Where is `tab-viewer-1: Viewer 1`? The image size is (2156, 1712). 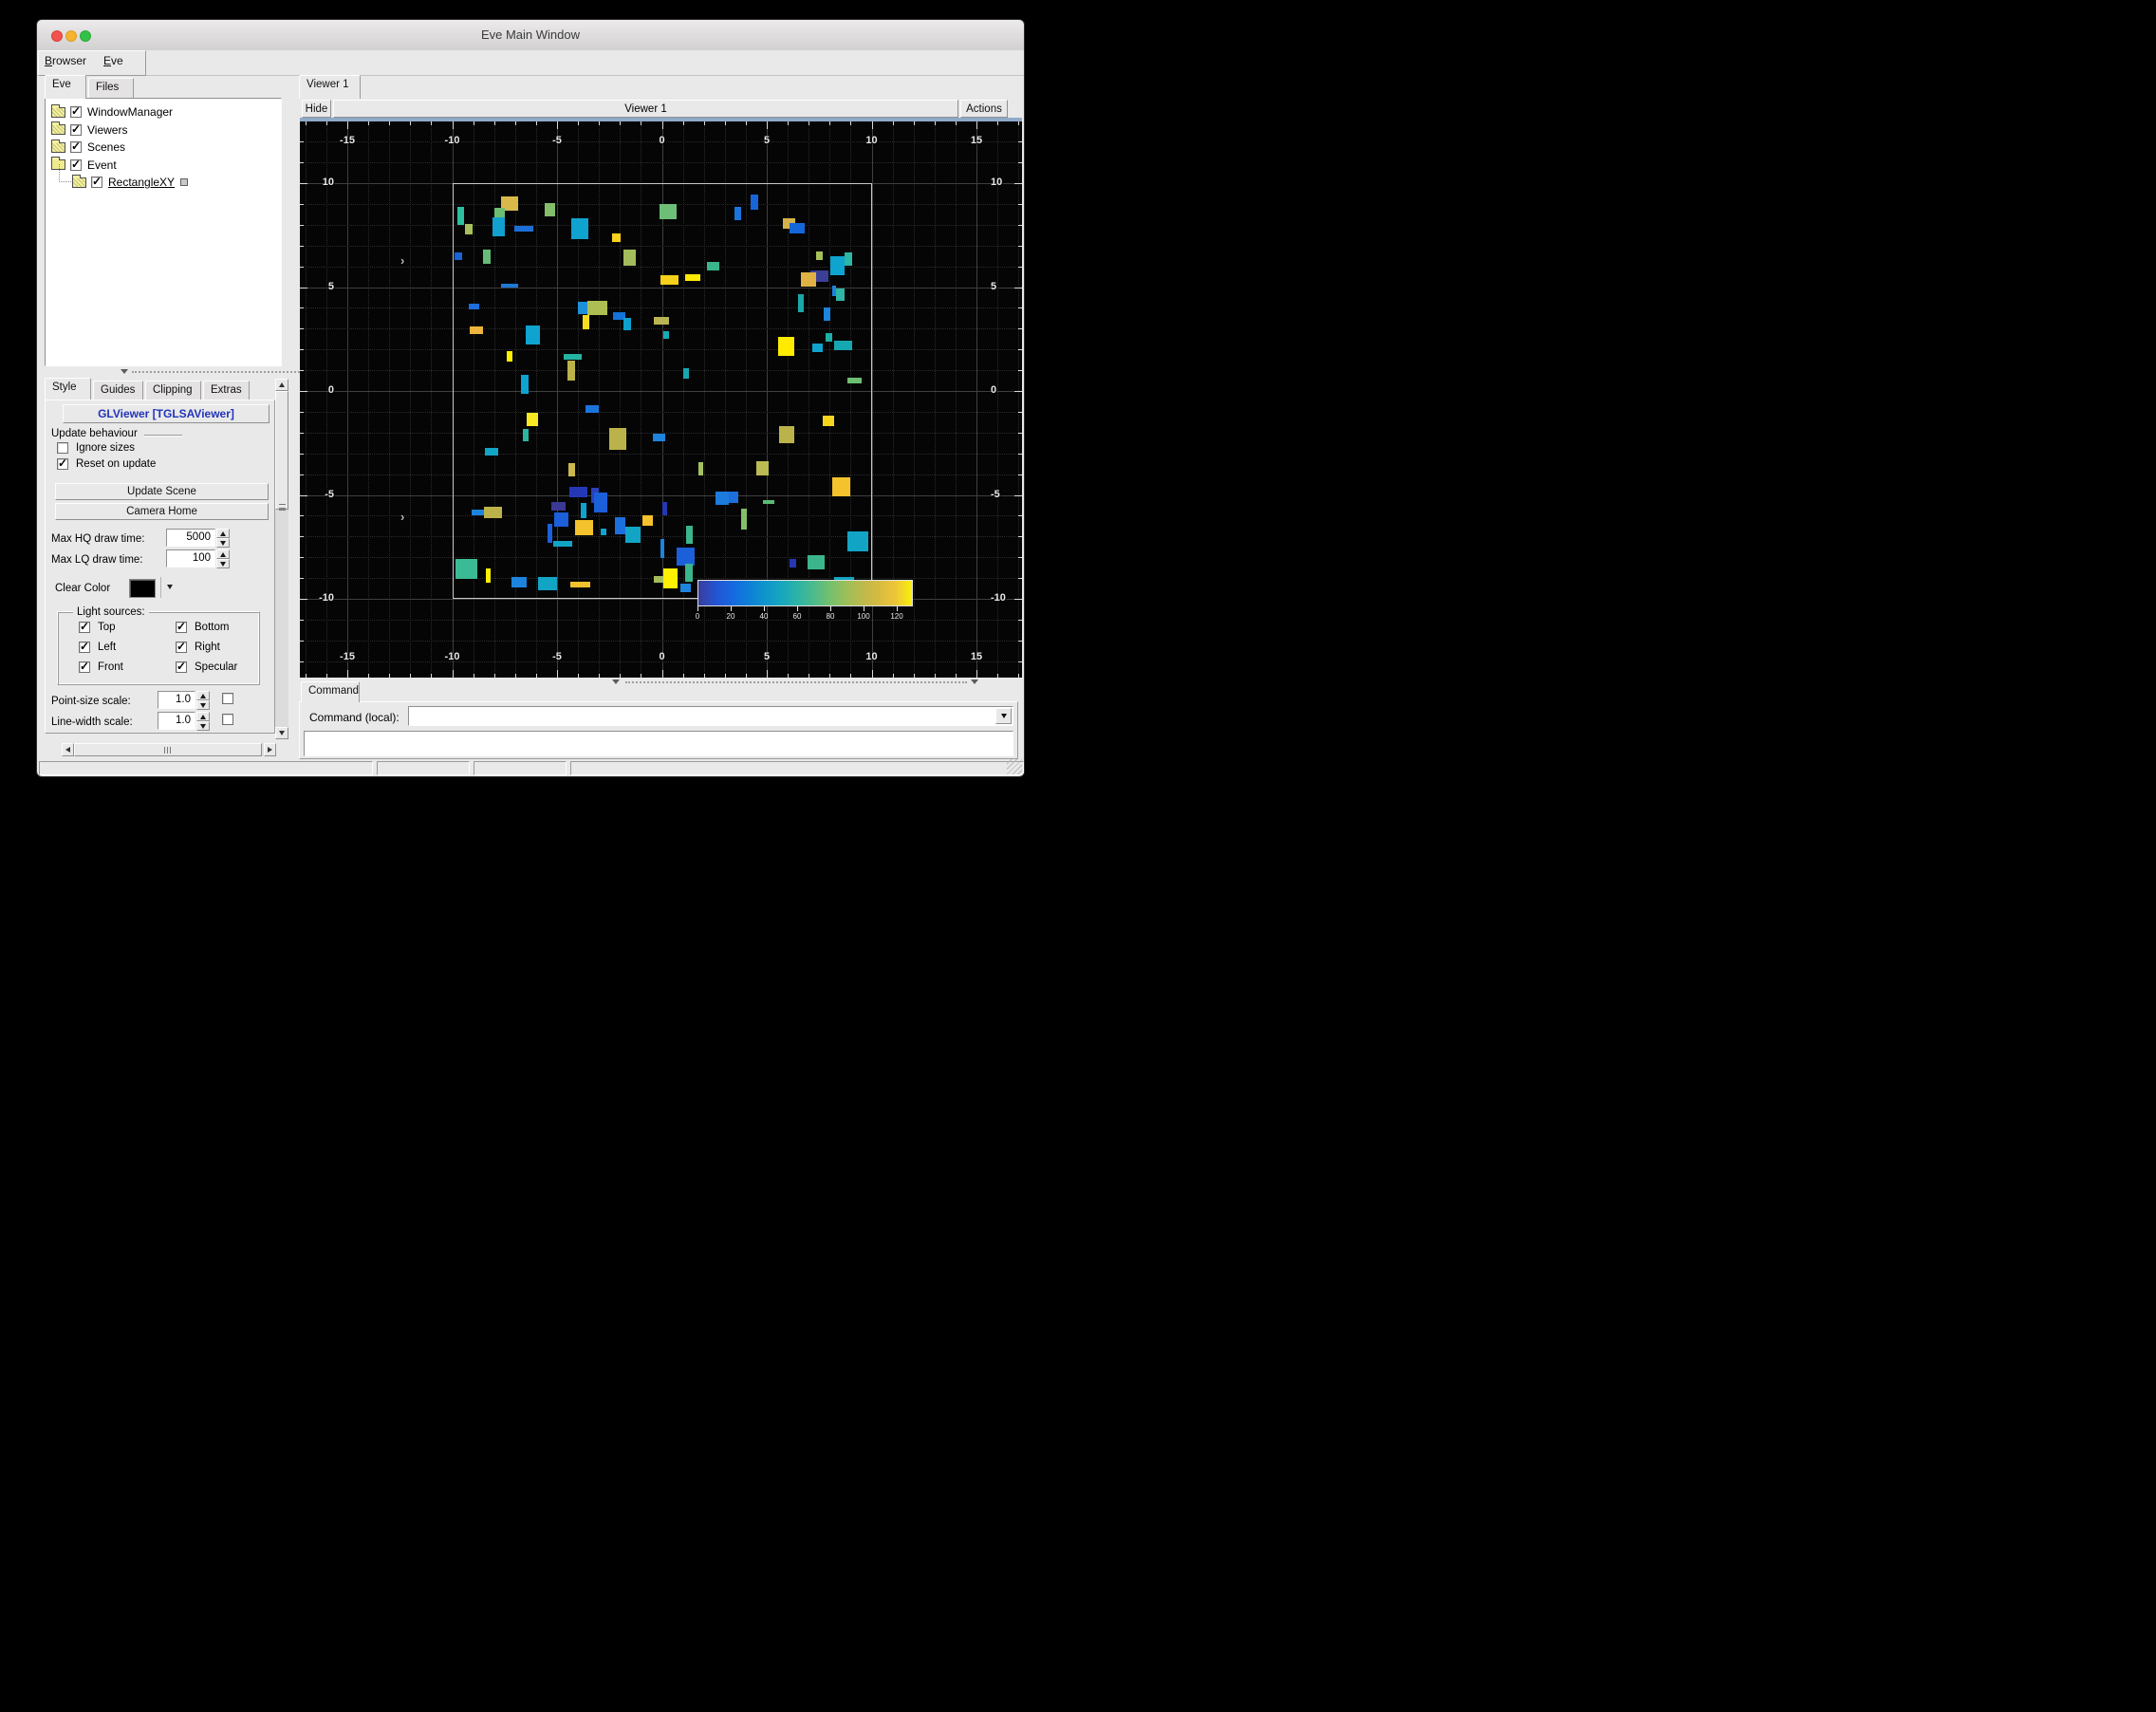
tab-viewer-1: Viewer 1 is located at coordinates (330, 87).